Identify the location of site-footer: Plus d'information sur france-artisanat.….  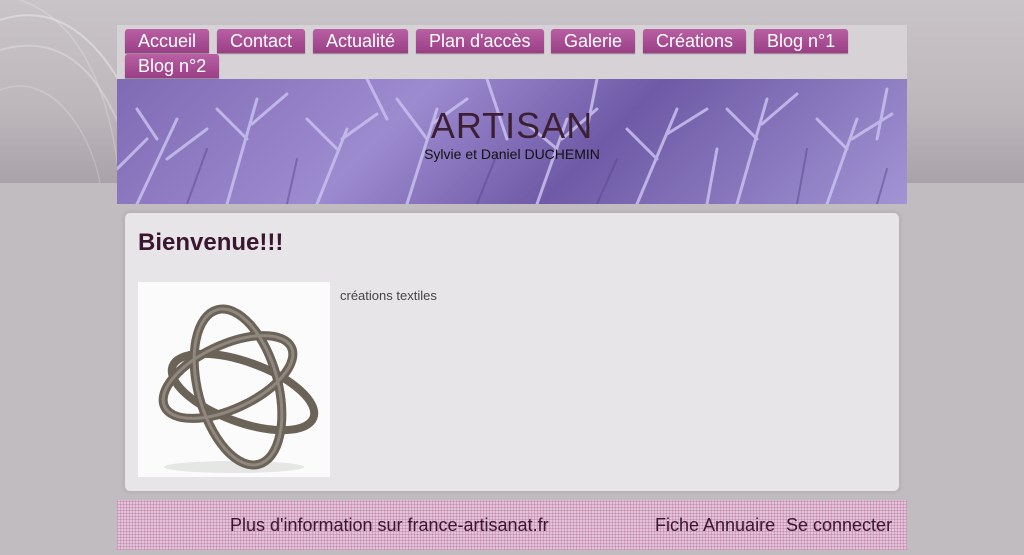
(512, 525).